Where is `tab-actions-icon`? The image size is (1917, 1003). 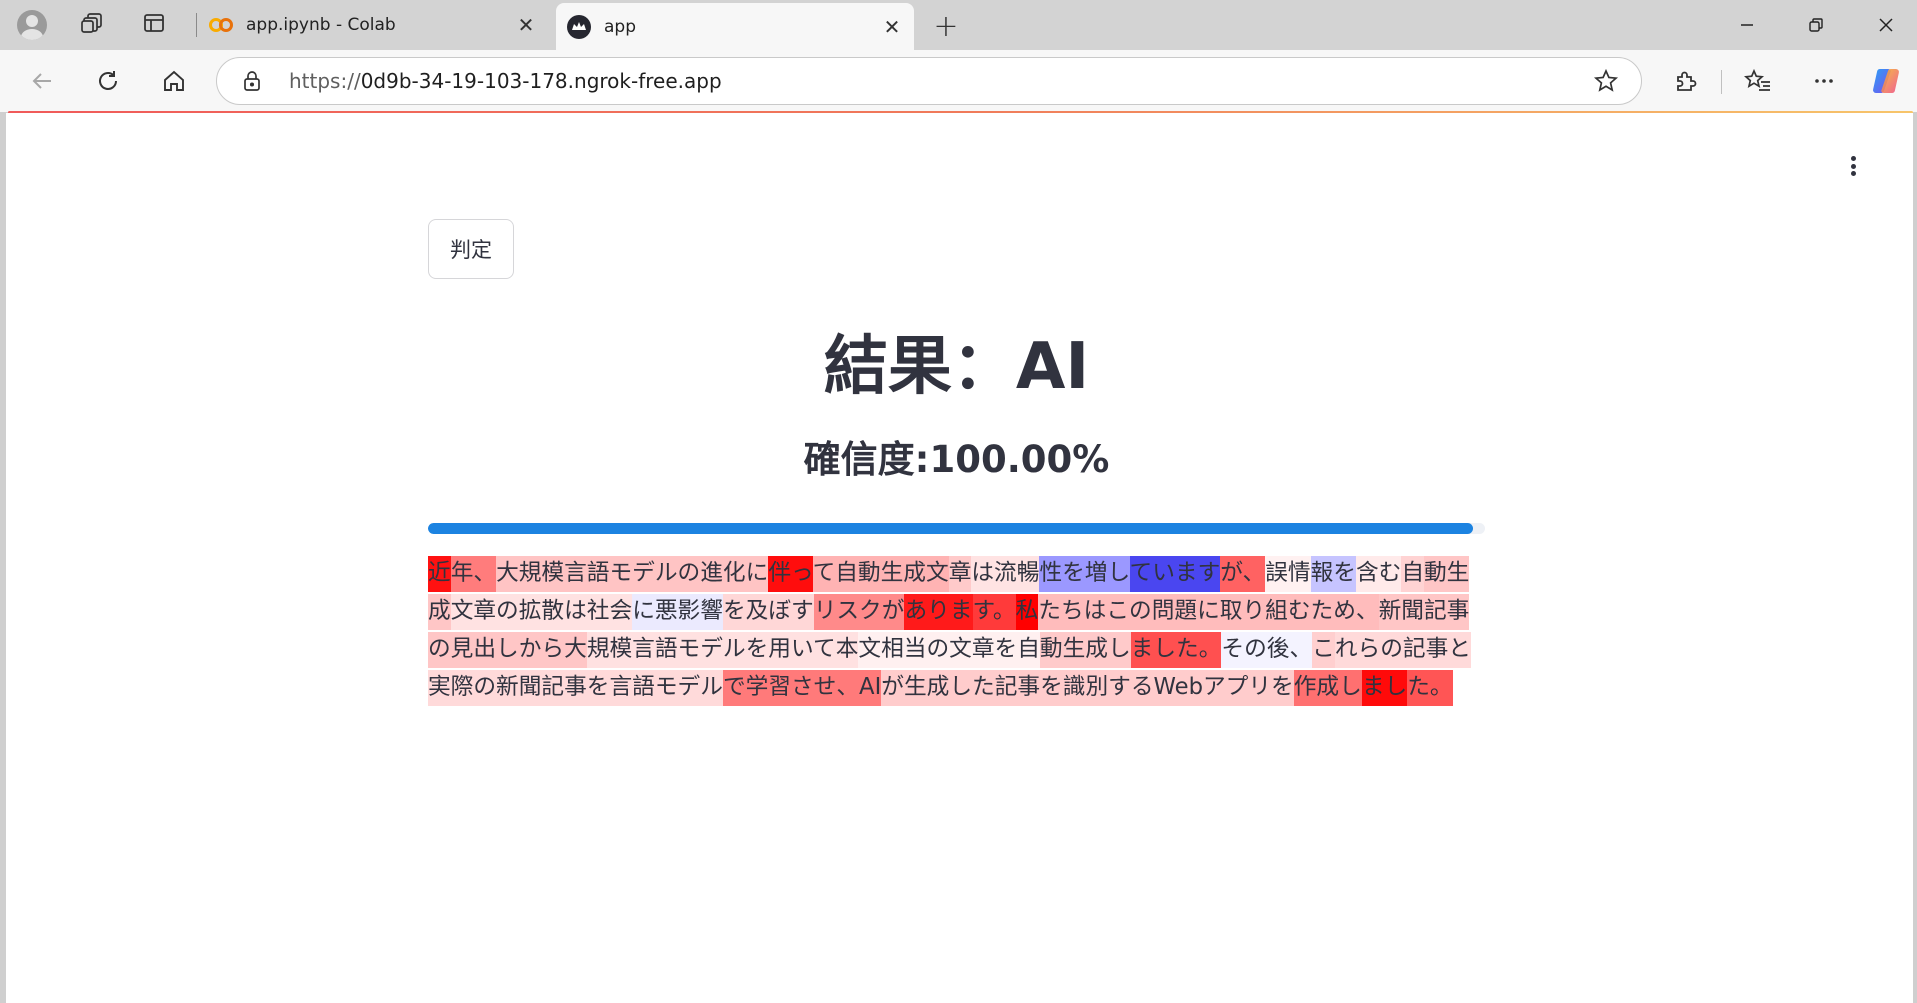
tab-actions-icon is located at coordinates (154, 25).